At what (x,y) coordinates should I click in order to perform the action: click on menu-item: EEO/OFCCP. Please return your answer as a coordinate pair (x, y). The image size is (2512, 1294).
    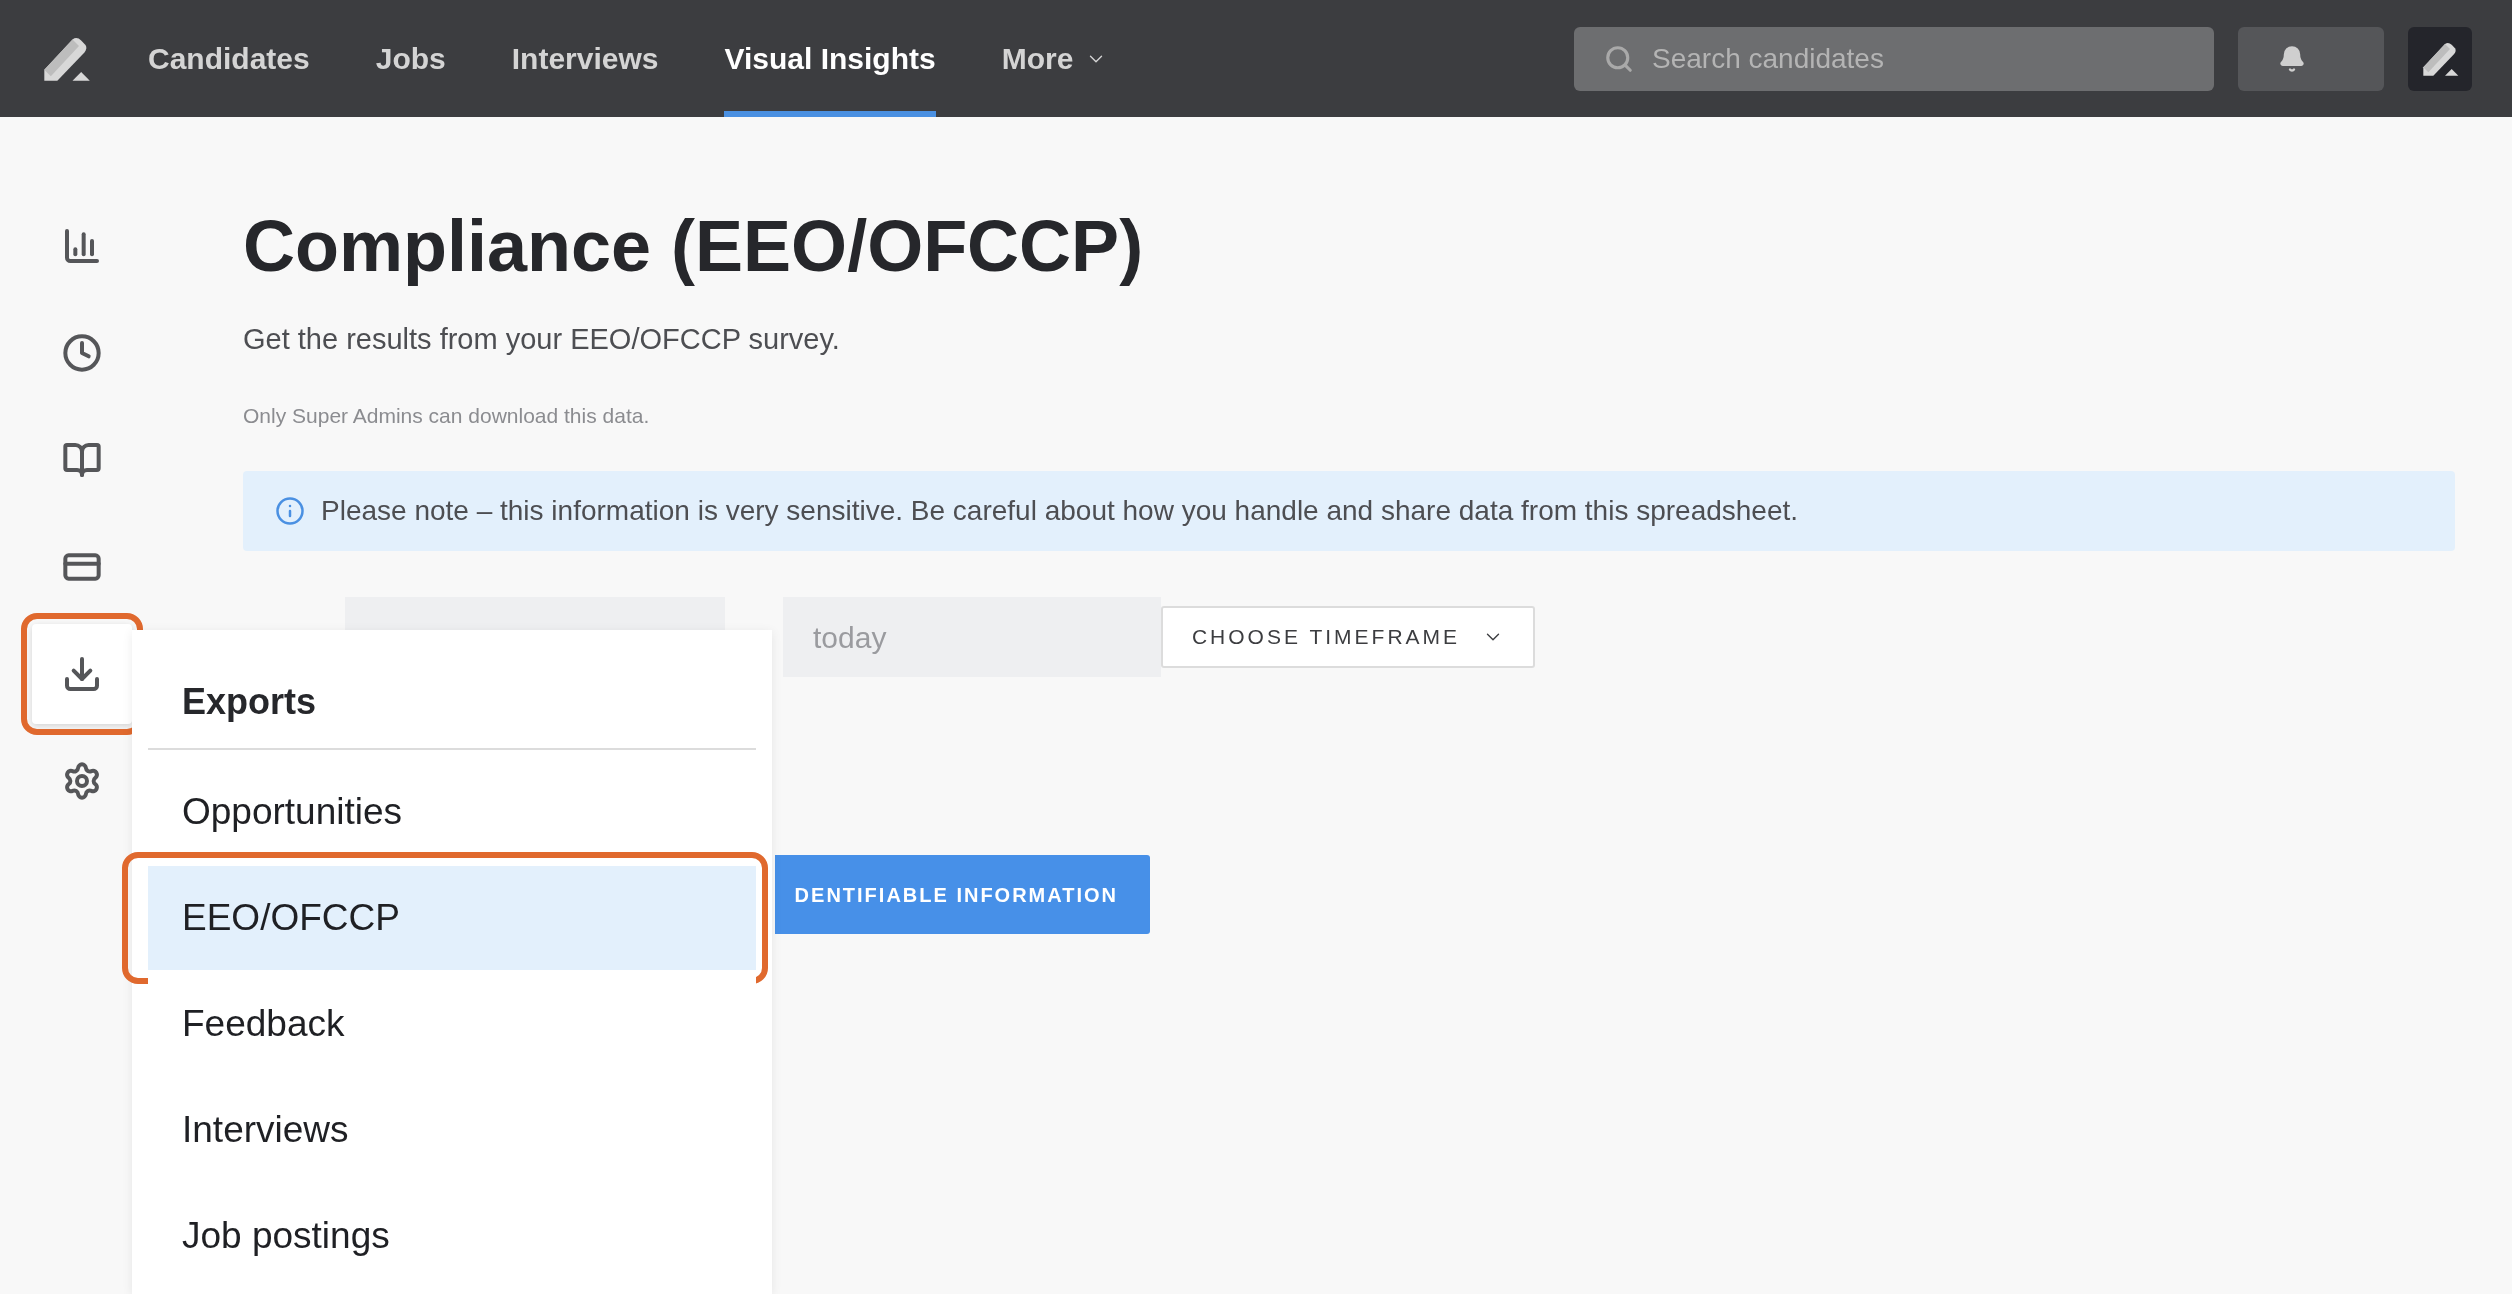
    Looking at the image, I should click on (452, 918).